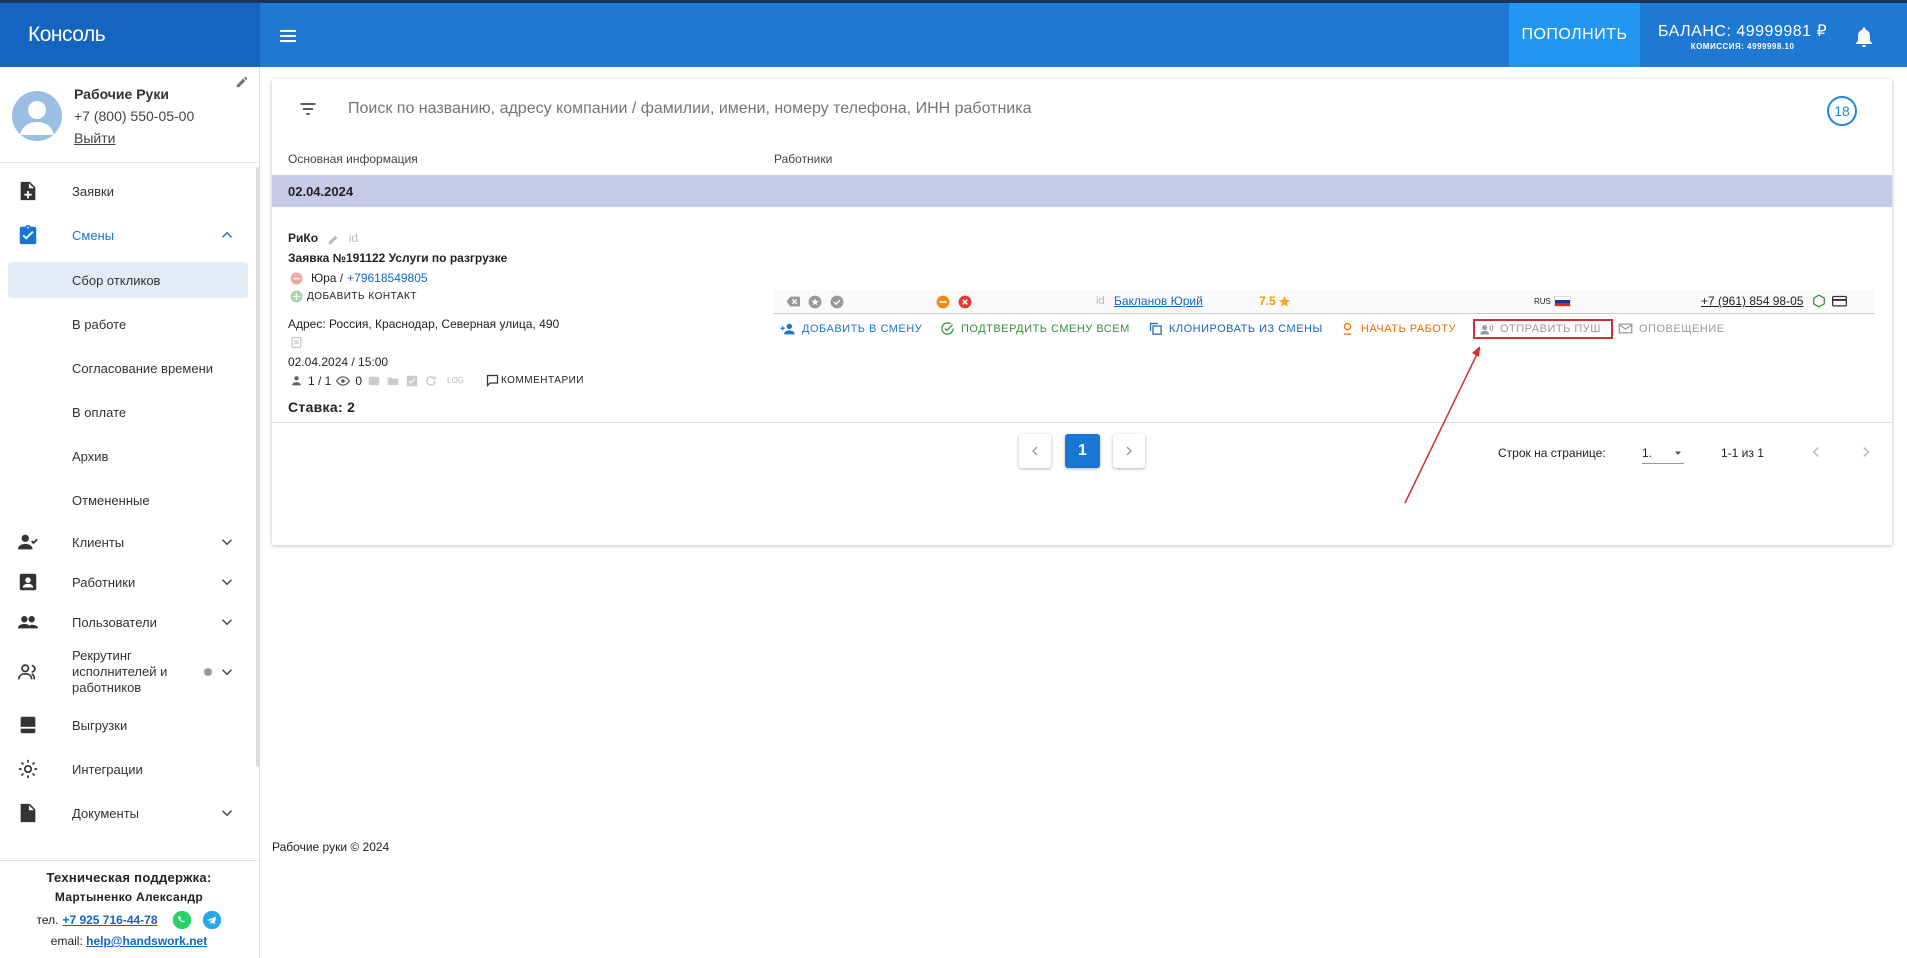 The width and height of the screenshot is (1907, 958). What do you see at coordinates (128, 280) in the screenshot?
I see `sidebar-sub-collecting: Сбор откликов` at bounding box center [128, 280].